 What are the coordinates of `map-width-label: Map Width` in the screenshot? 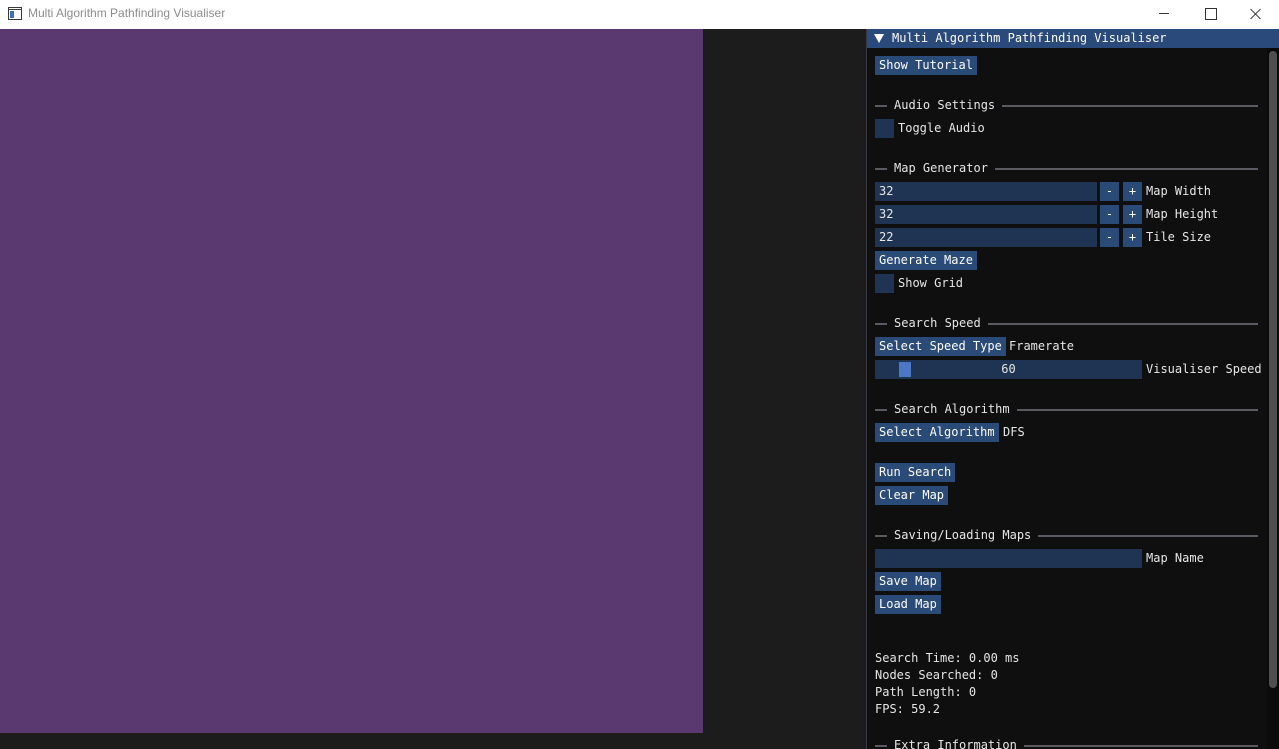 It's located at (1179, 191).